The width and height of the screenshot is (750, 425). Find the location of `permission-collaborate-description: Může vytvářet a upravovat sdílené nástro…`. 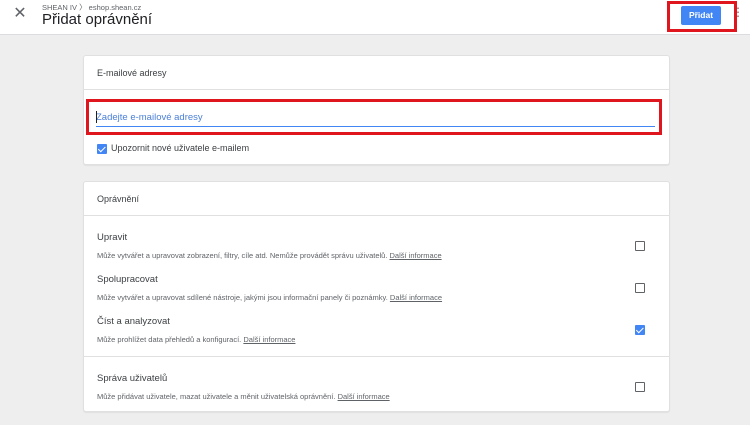

permission-collaborate-description: Může vytvářet a upravovat sdílené nástro… is located at coordinates (270, 297).